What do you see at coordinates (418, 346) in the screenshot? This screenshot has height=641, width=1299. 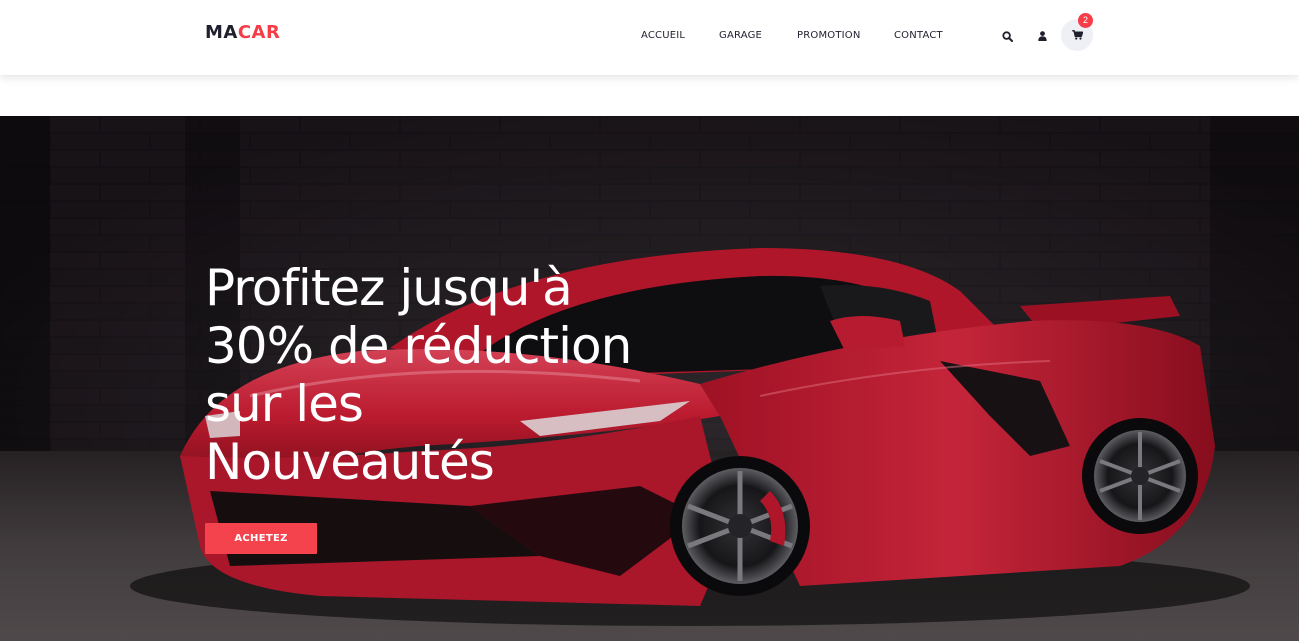 I see `hero-title-line-2: 30% de réduction` at bounding box center [418, 346].